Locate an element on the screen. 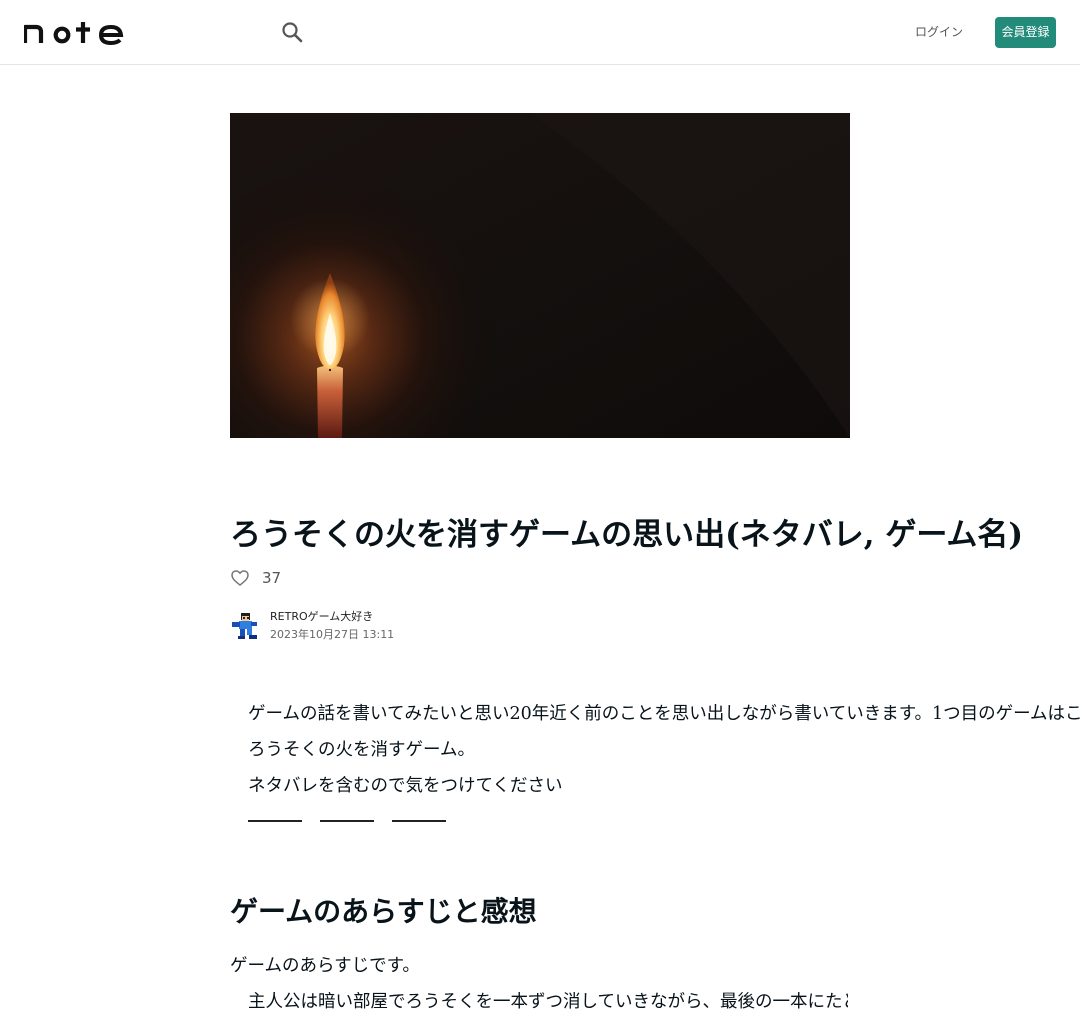  body-paragraph-3: ネタバレを含むので気をつけてください is located at coordinates (405, 786).